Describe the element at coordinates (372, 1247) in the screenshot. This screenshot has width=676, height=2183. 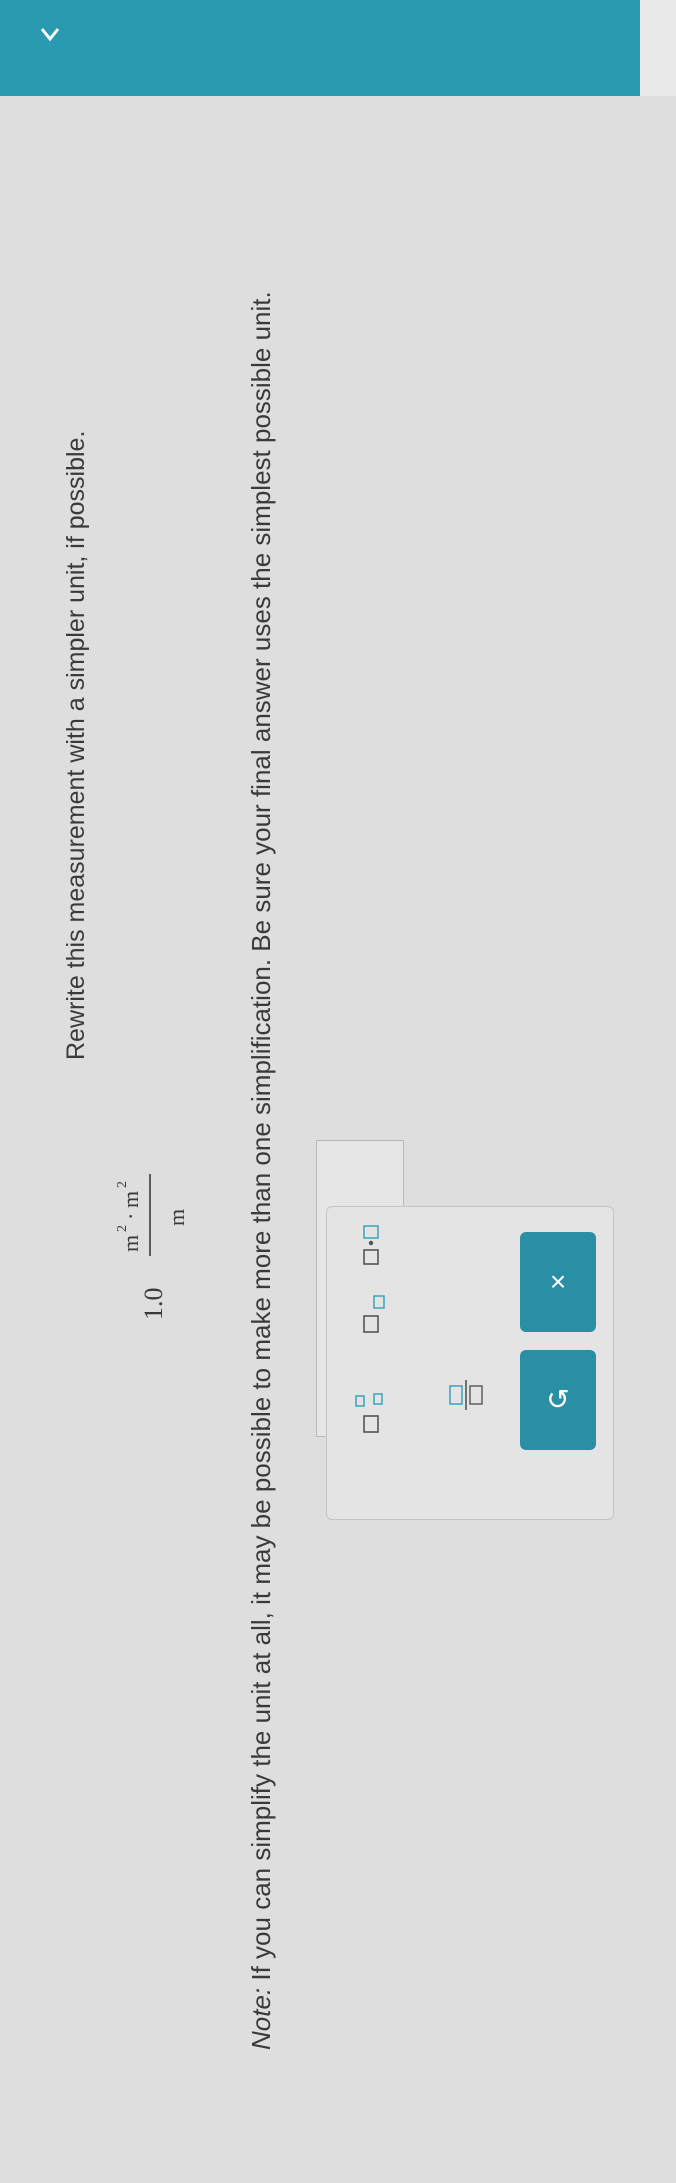
I see `multiply-dot-button` at that location.